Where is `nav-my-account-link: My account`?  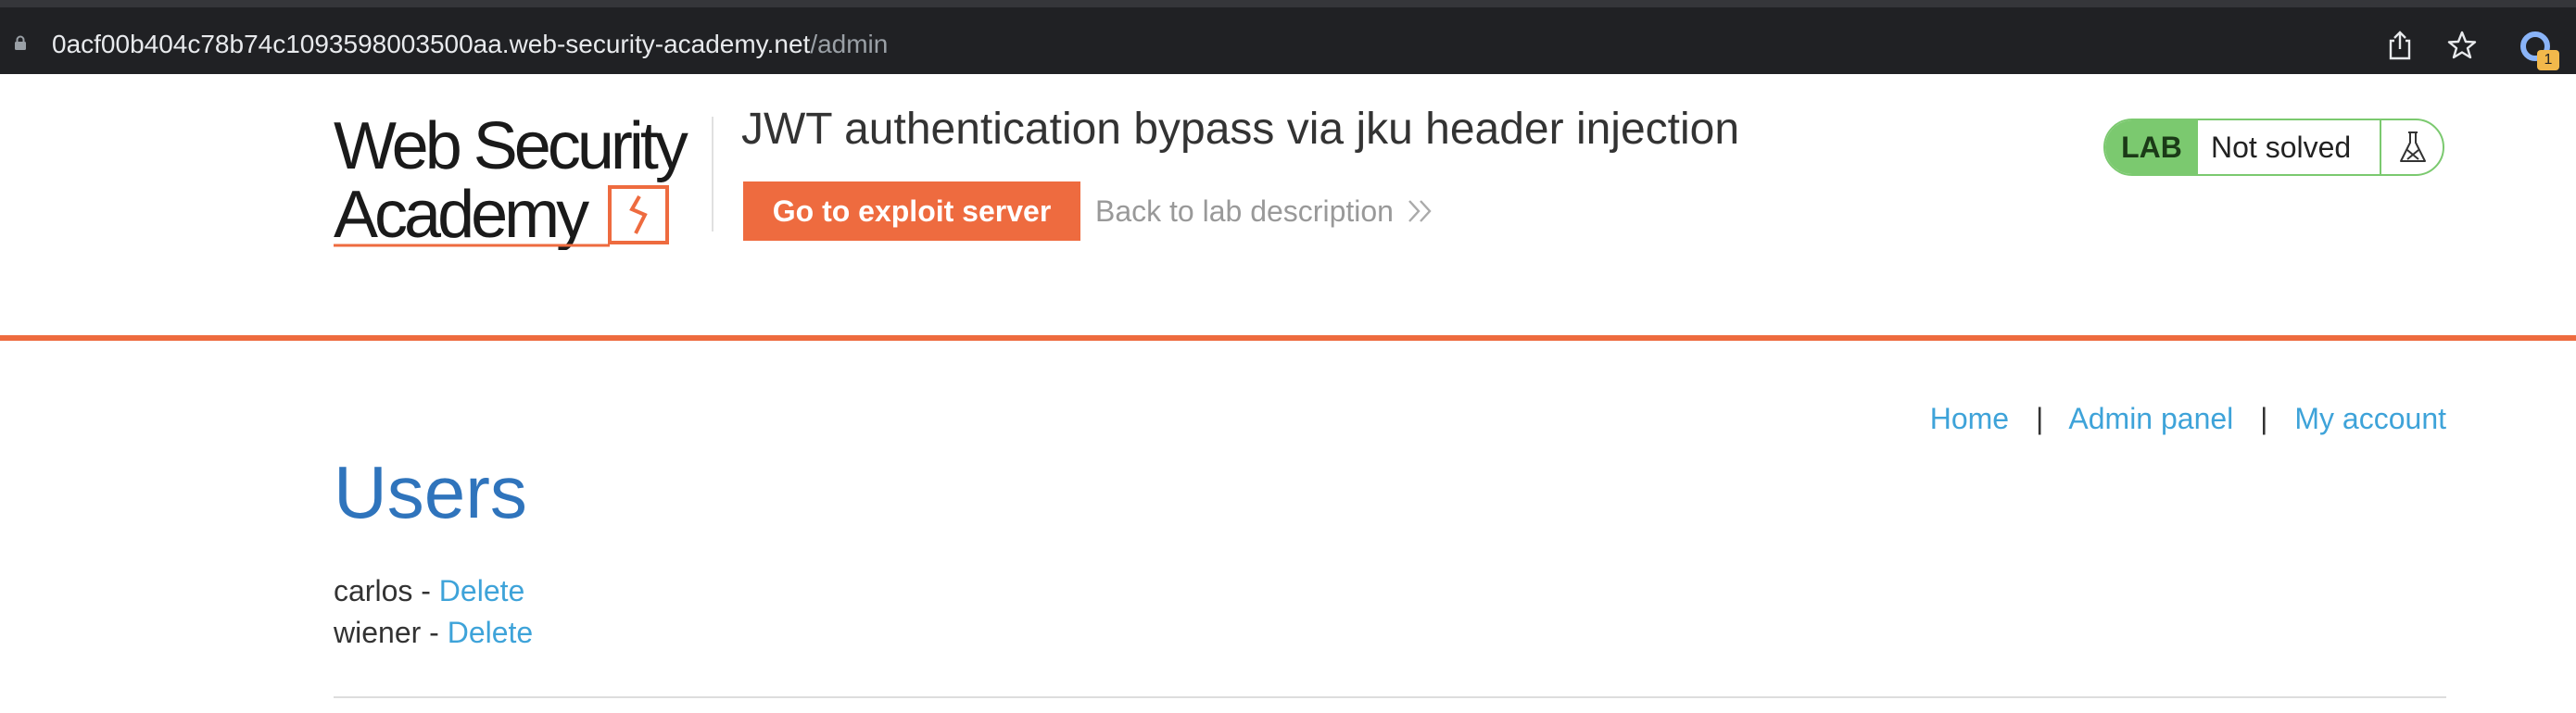 nav-my-account-link: My account is located at coordinates (2370, 418).